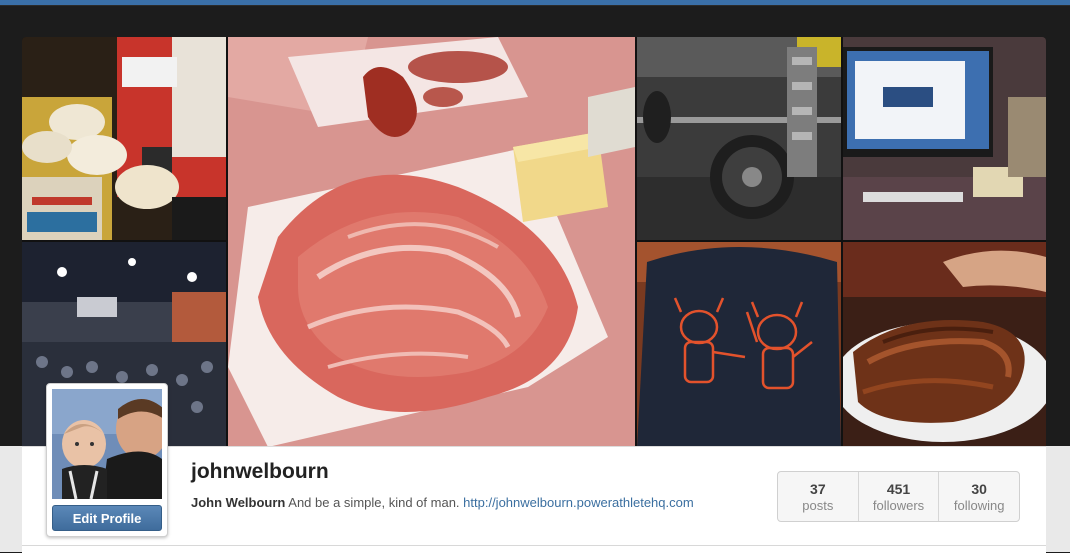 The image size is (1070, 553). I want to click on profile-full-name: John Welbourn, so click(238, 502).